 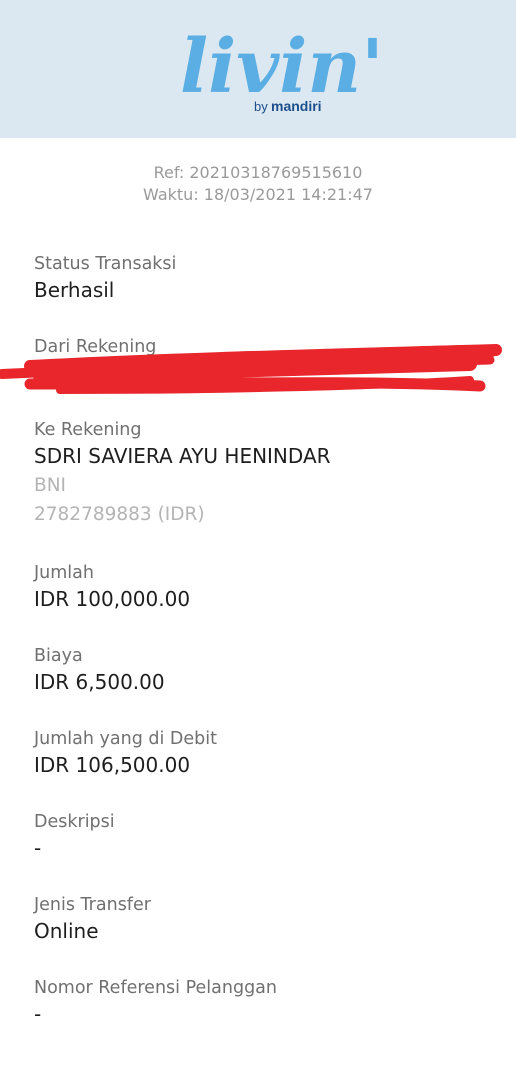 I want to click on to-account-number: 2782789883 (IDR), so click(x=119, y=514).